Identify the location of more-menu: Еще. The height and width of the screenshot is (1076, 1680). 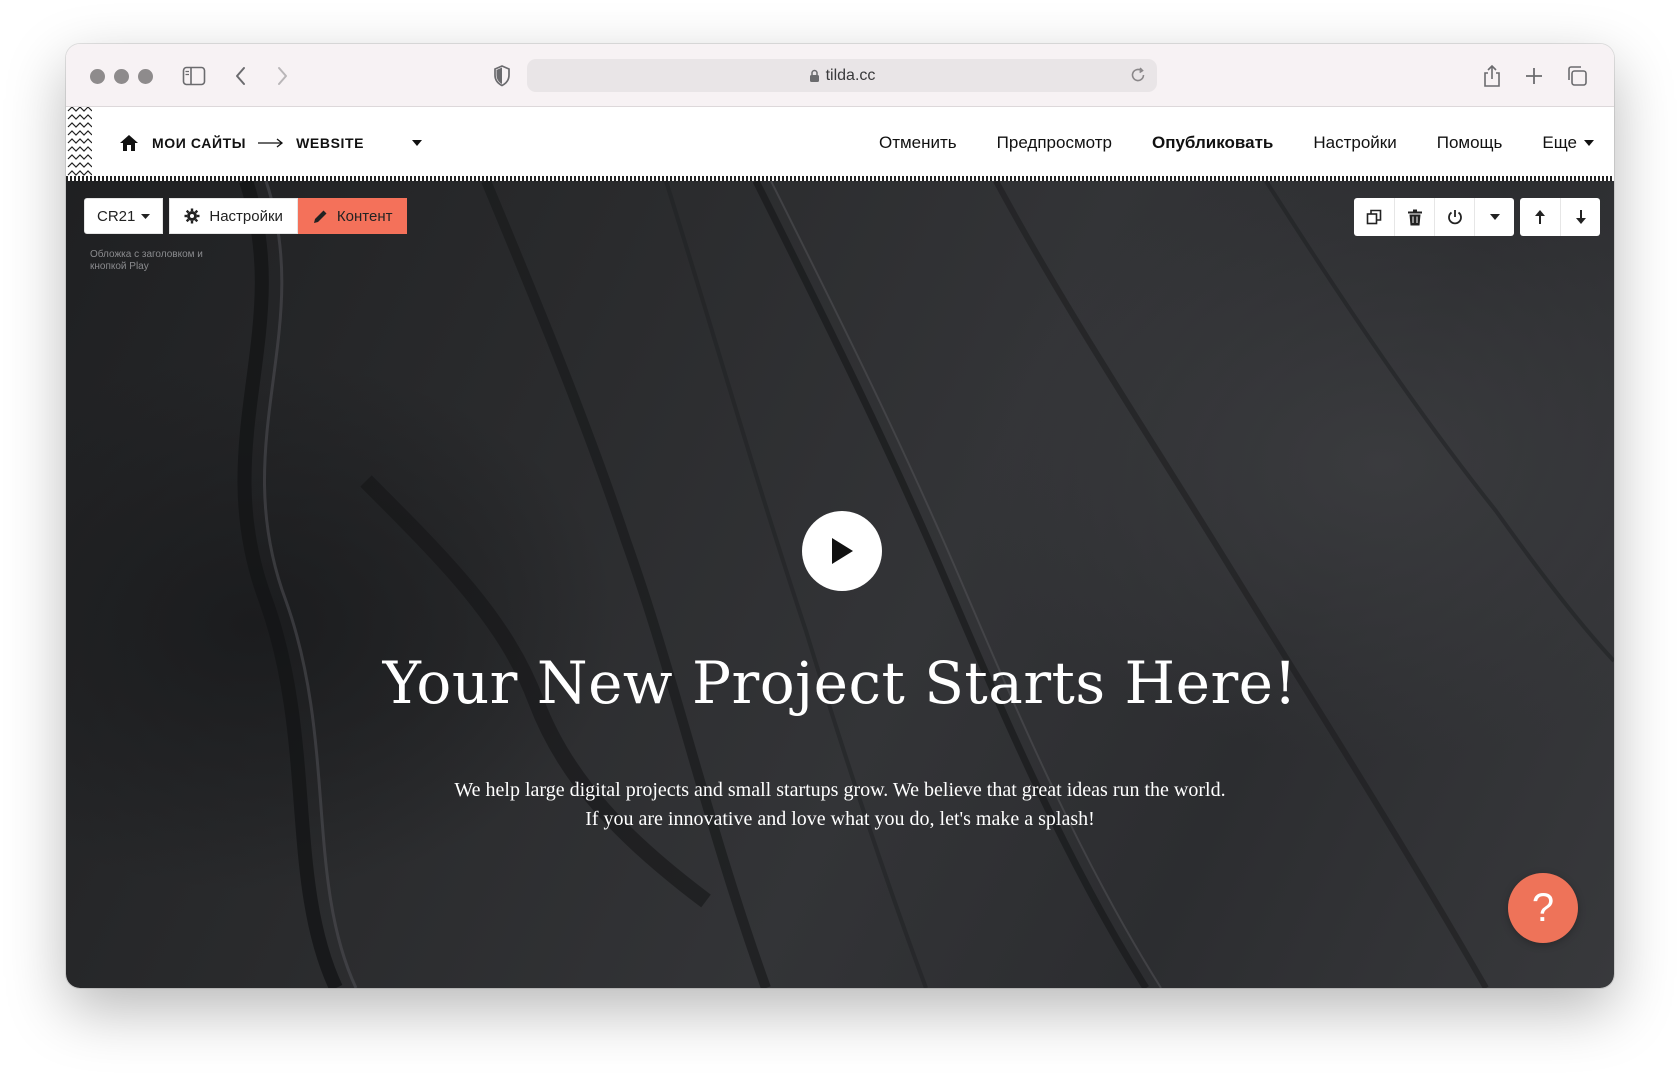
(1568, 143).